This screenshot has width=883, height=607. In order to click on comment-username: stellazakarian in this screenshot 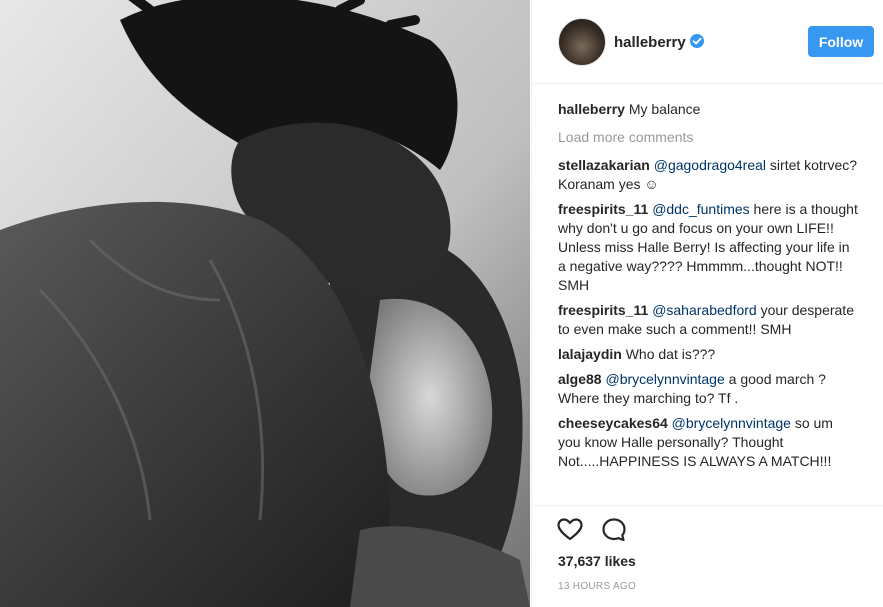, I will do `click(604, 165)`.